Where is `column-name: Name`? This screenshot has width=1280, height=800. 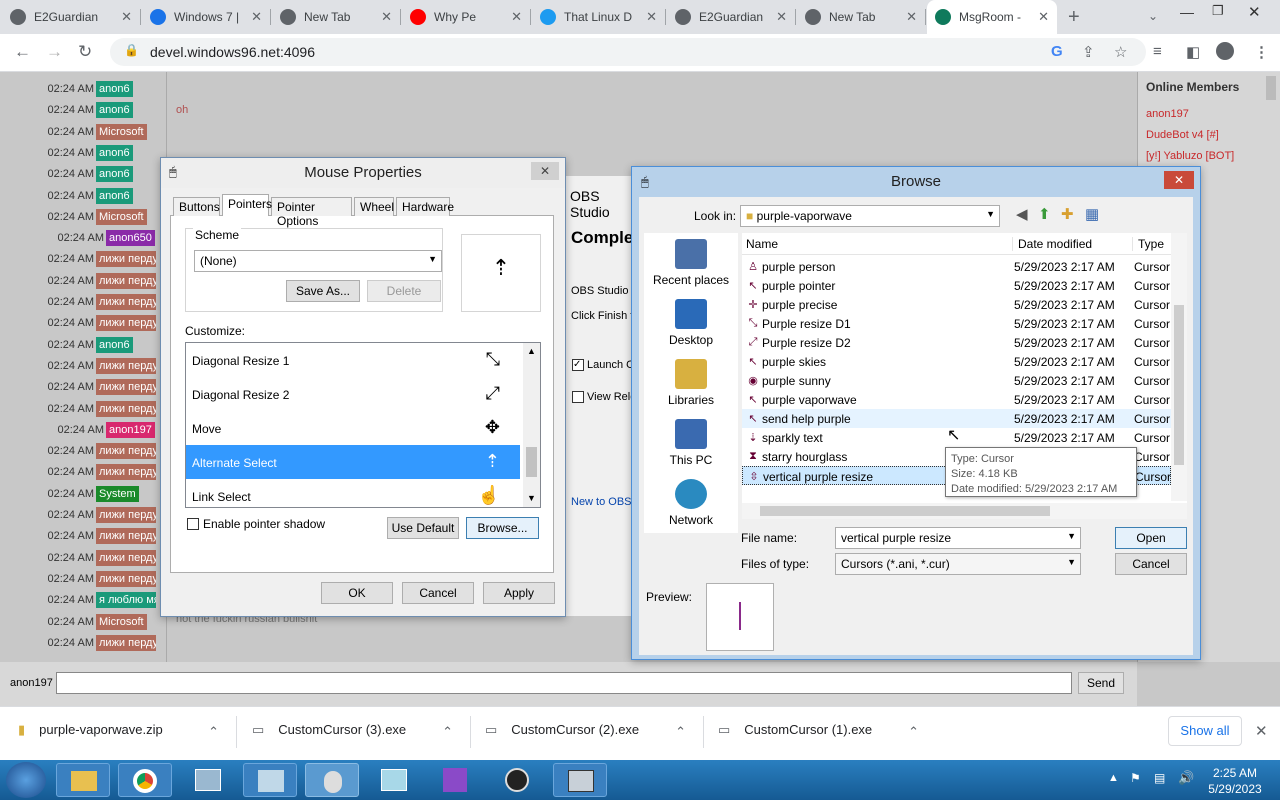
column-name: Name is located at coordinates (762, 244).